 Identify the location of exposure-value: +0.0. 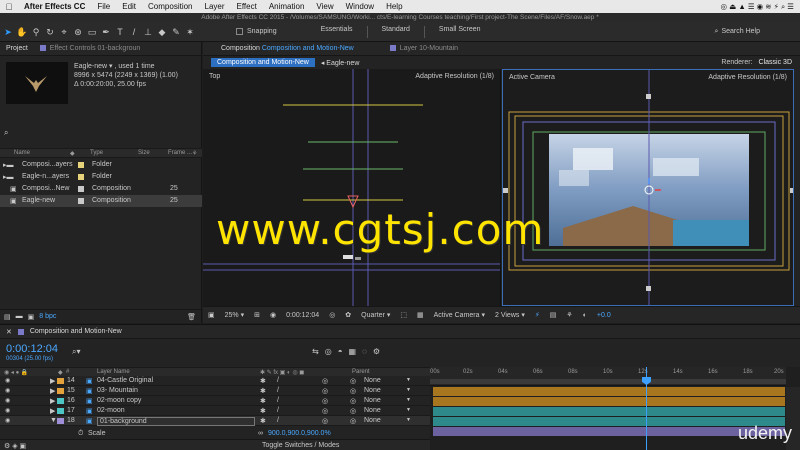
(604, 315).